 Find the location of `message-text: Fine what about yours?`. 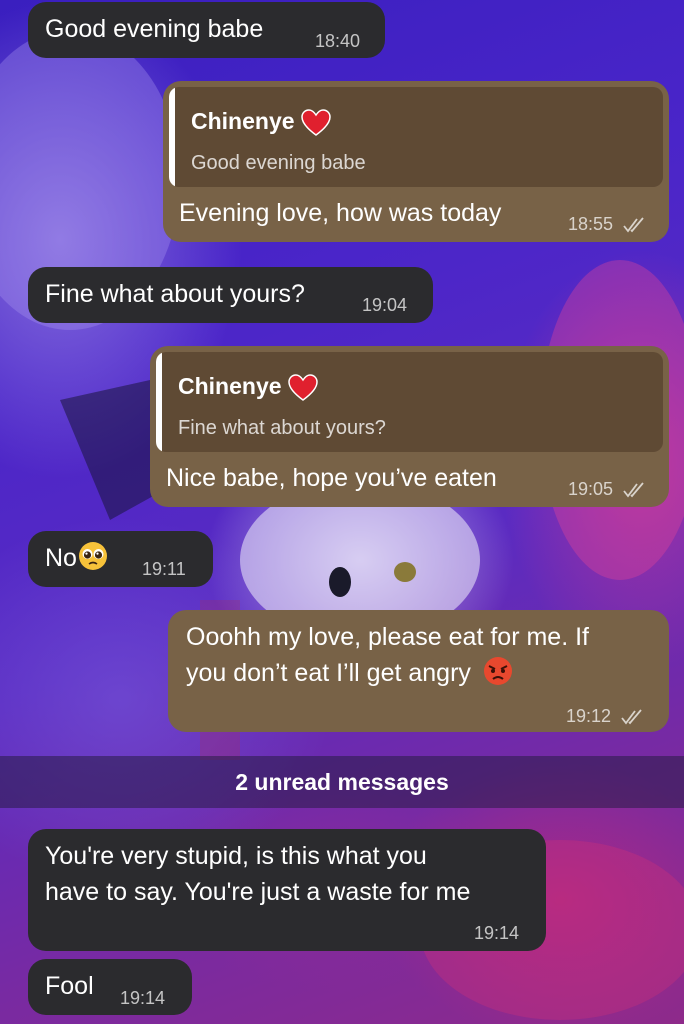

message-text: Fine what about yours? is located at coordinates (175, 294).